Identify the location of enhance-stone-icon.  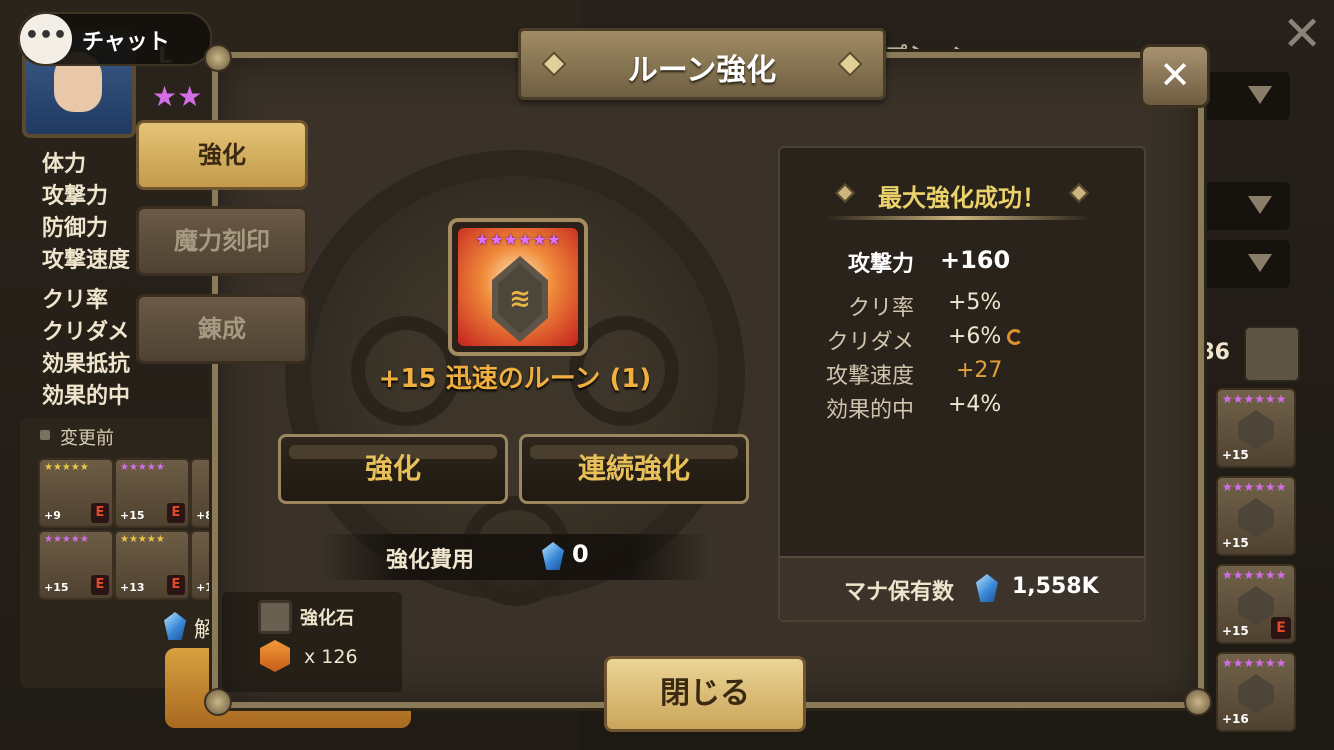
(275, 656).